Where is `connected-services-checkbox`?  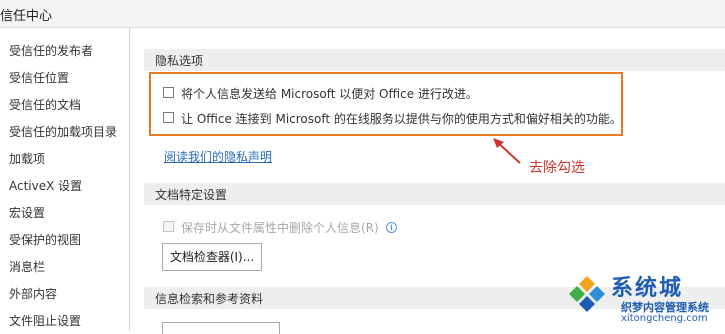
connected-services-checkbox is located at coordinates (168, 117).